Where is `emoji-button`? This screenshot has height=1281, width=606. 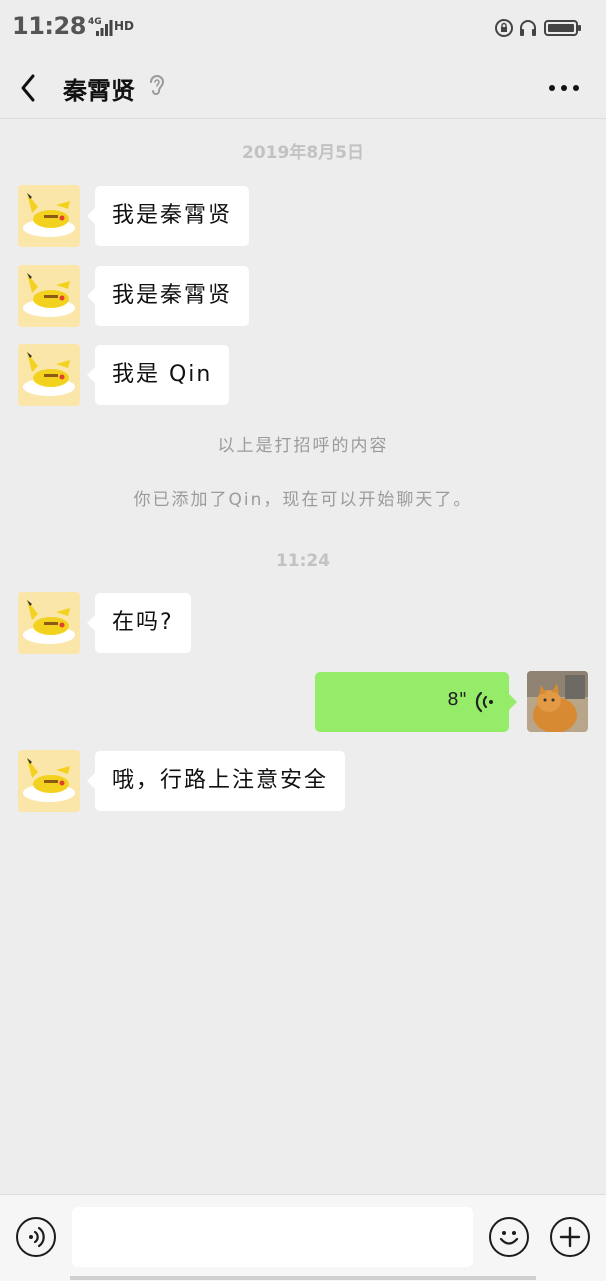 emoji-button is located at coordinates (509, 1237).